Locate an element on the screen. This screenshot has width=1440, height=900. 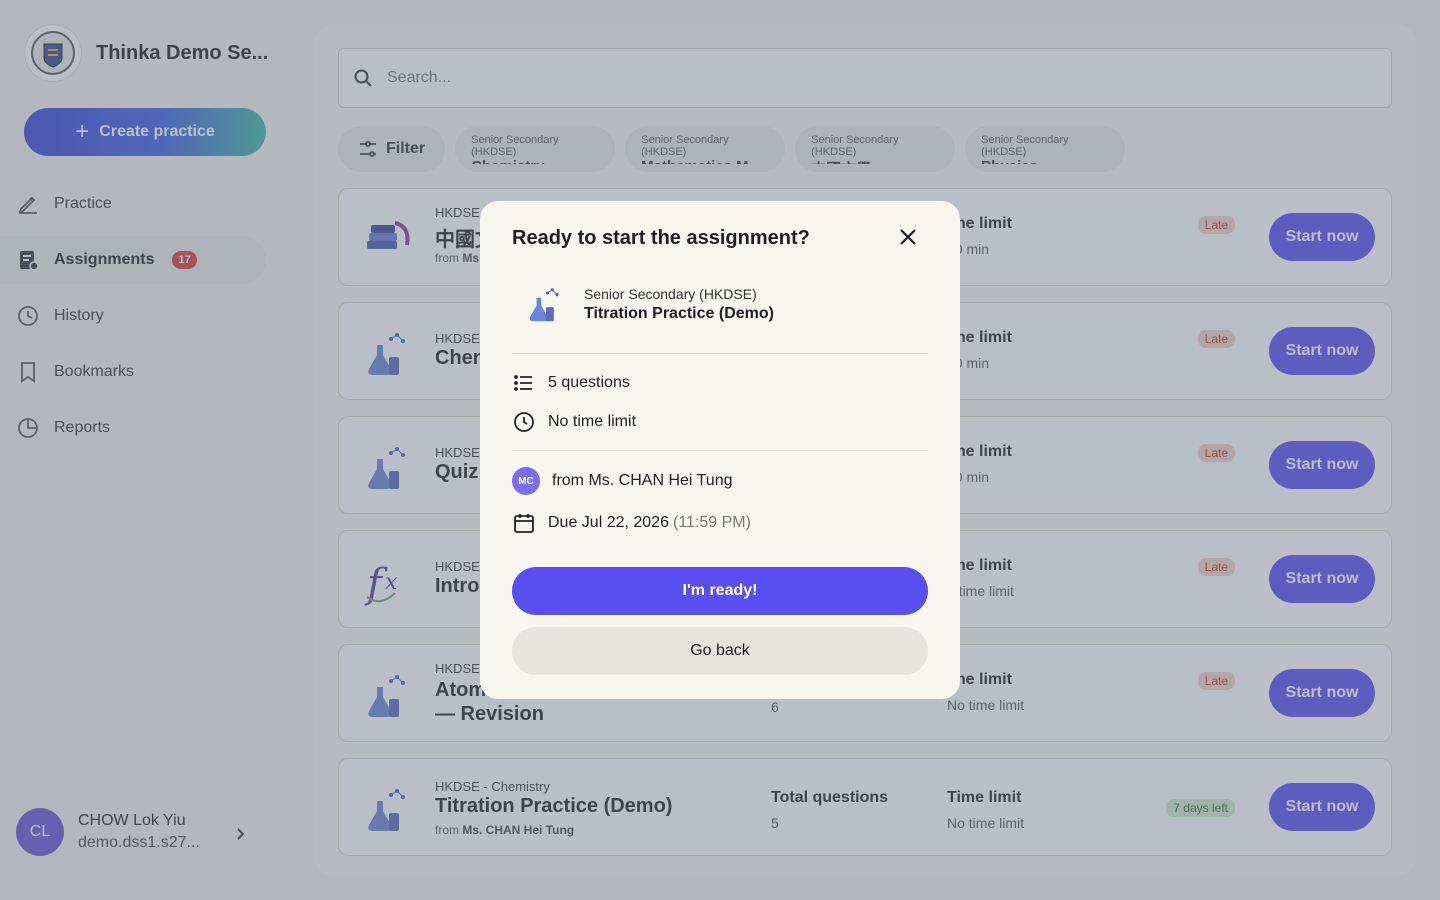
due-date-row: Due Jul 22, 2026 (11:59 PM) is located at coordinates (631, 523).